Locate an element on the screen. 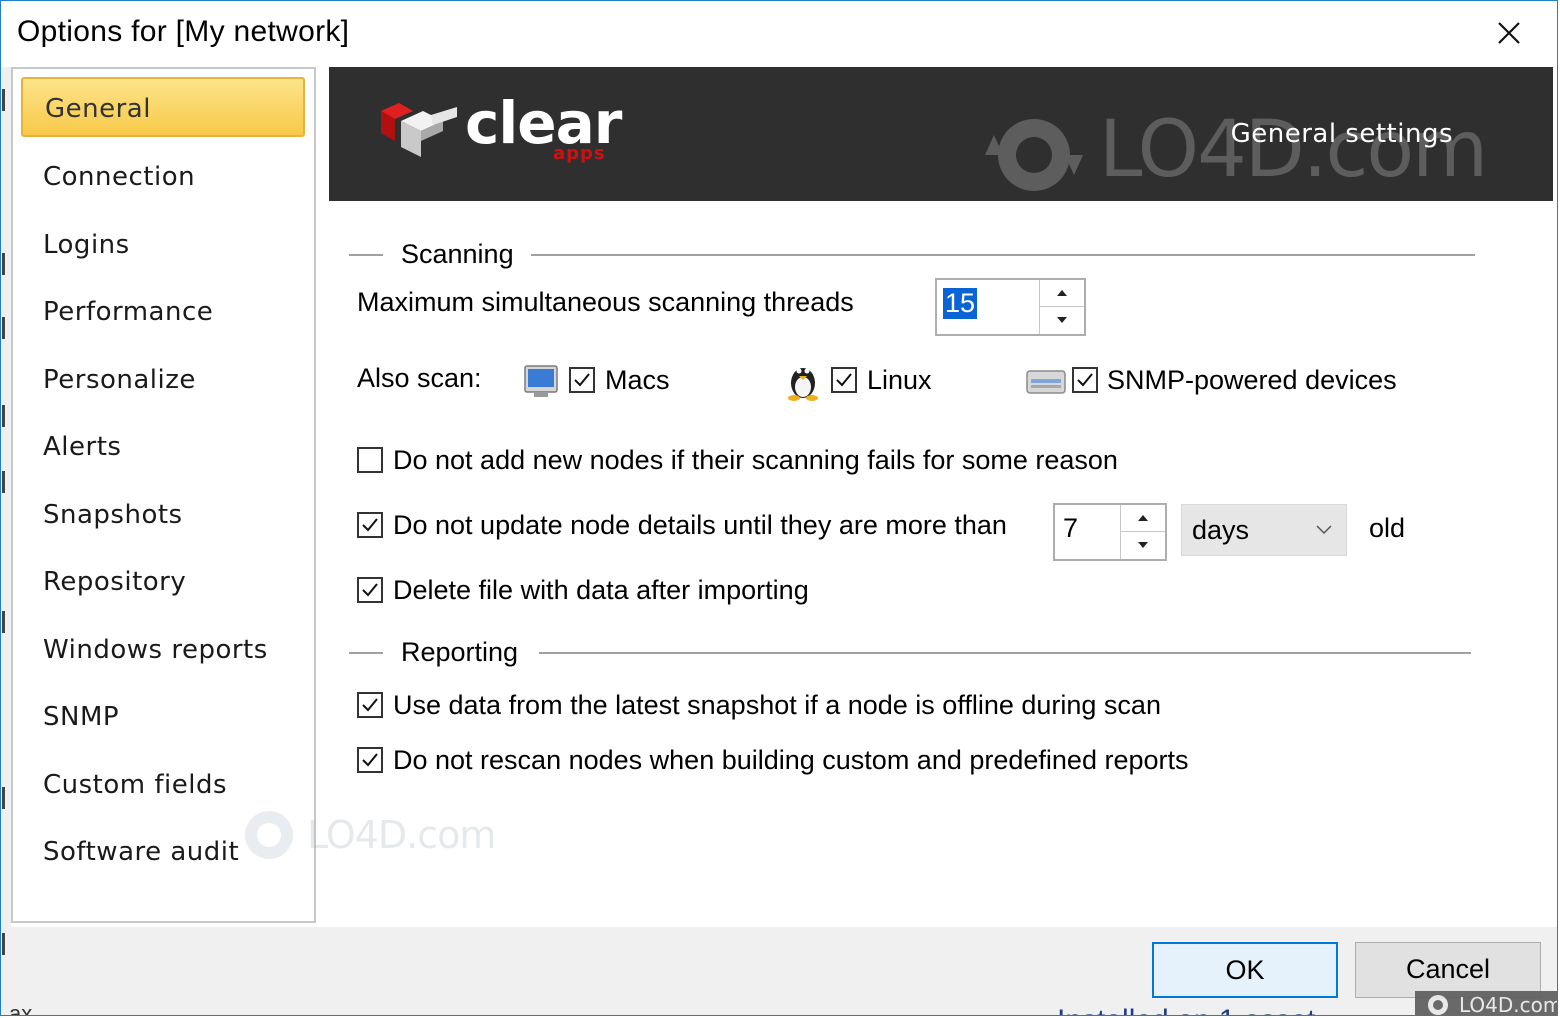 The height and width of the screenshot is (1018, 1560). delete-file-checkbox is located at coordinates (370, 590).